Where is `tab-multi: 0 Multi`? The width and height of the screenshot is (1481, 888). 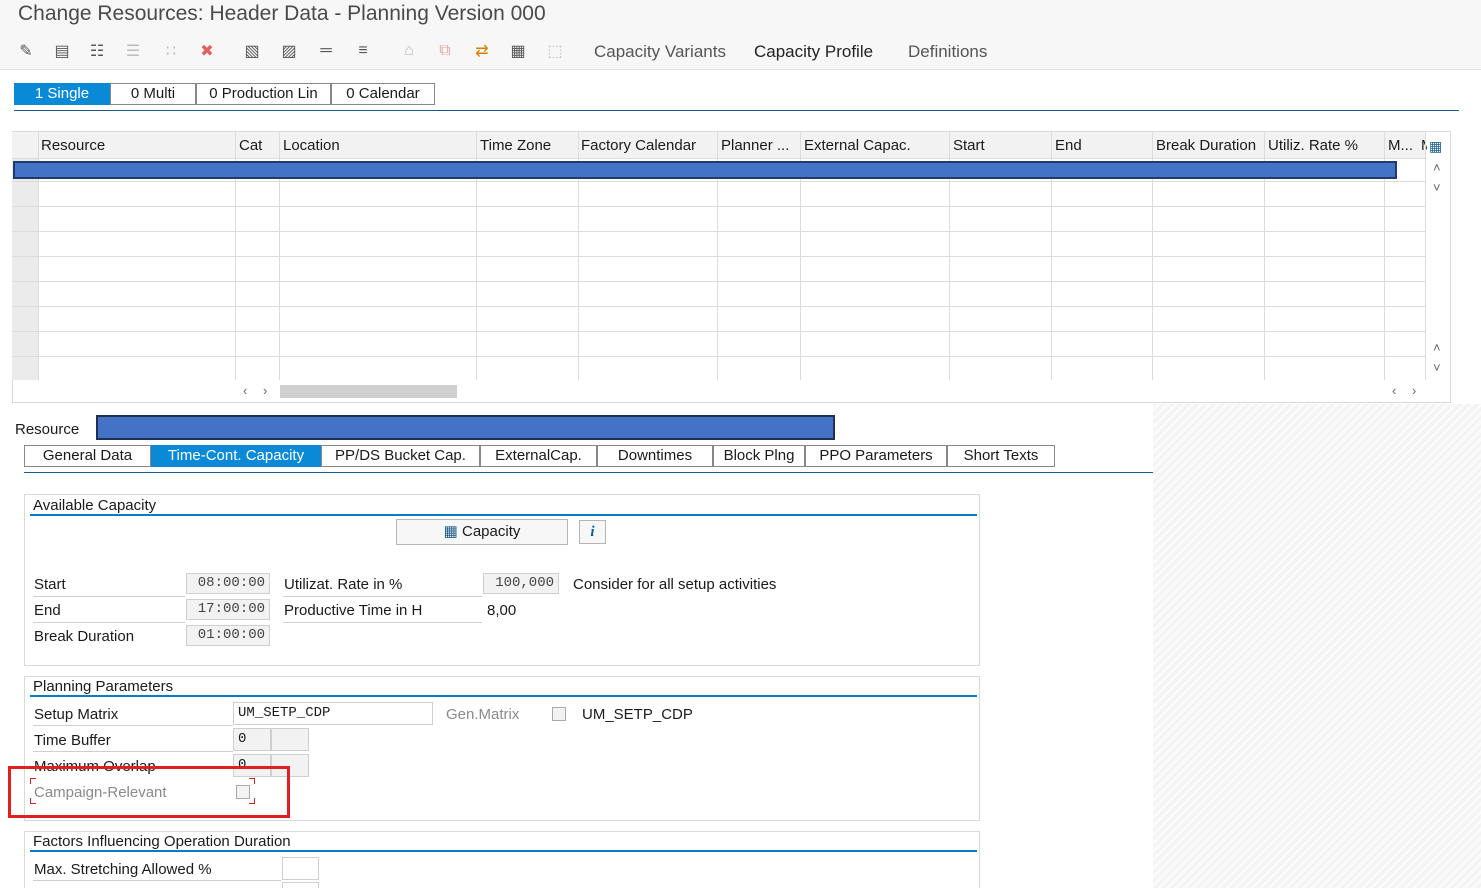 tab-multi: 0 Multi is located at coordinates (153, 94).